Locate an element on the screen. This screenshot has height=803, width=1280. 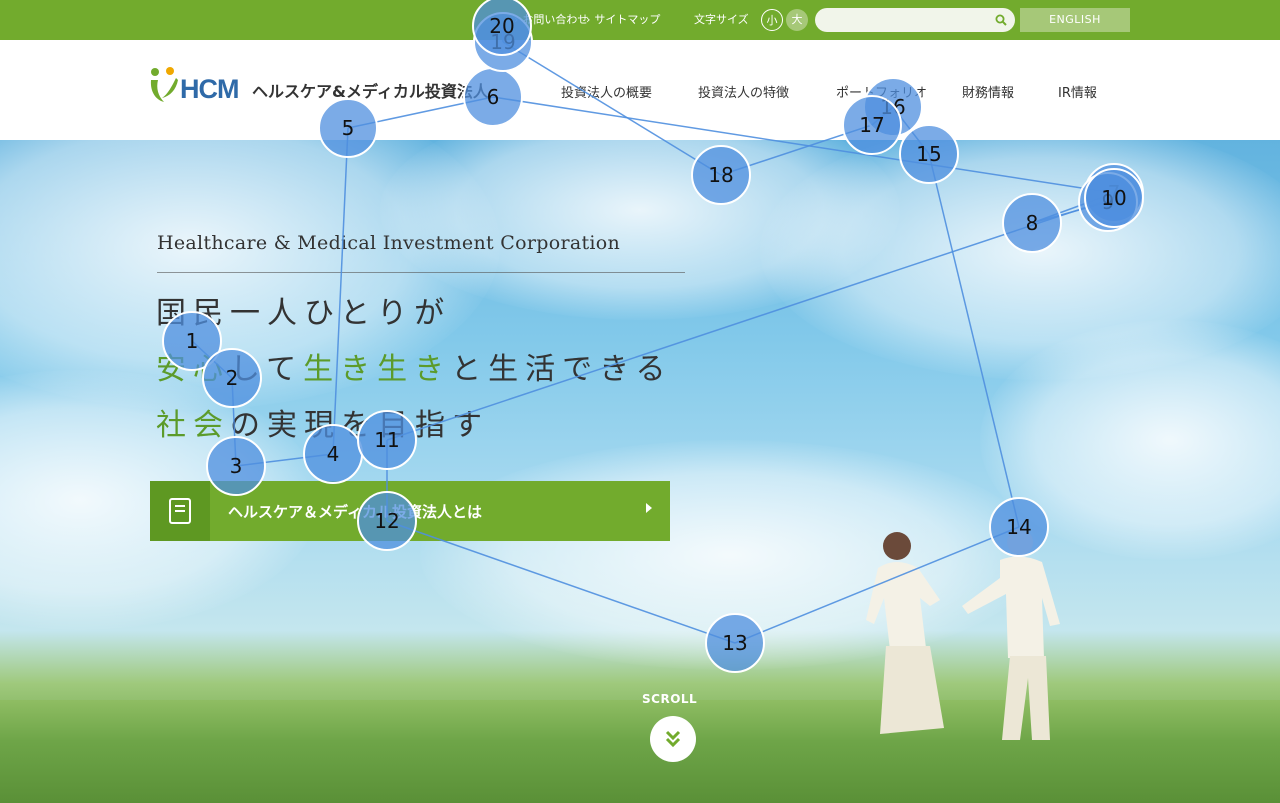
fixation-marker: 2 is located at coordinates (232, 378).